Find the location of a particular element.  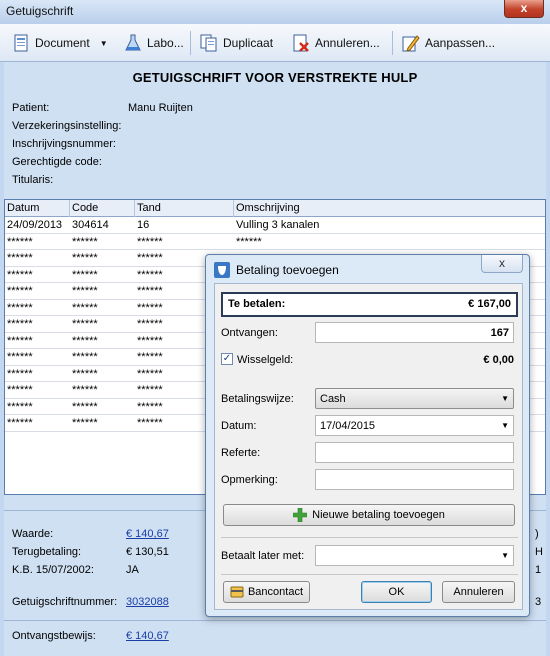

dialog-close-button: x is located at coordinates (502, 264).